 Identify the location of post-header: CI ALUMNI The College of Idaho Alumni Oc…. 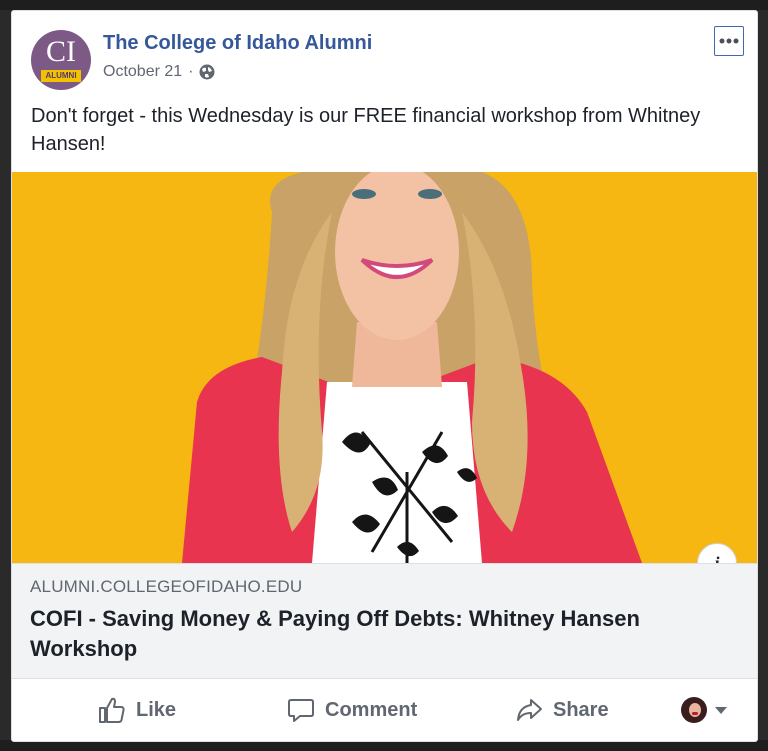
(384, 56).